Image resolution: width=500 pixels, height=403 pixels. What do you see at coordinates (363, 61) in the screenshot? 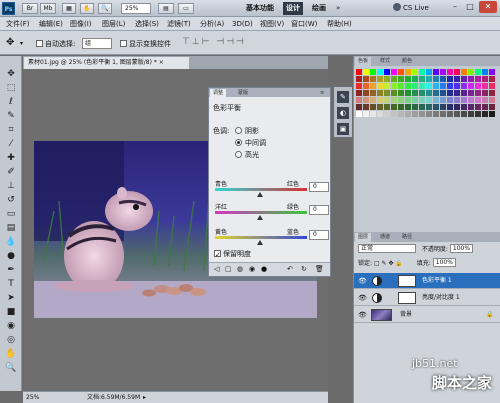
I see `tab-swatches: 色板` at bounding box center [363, 61].